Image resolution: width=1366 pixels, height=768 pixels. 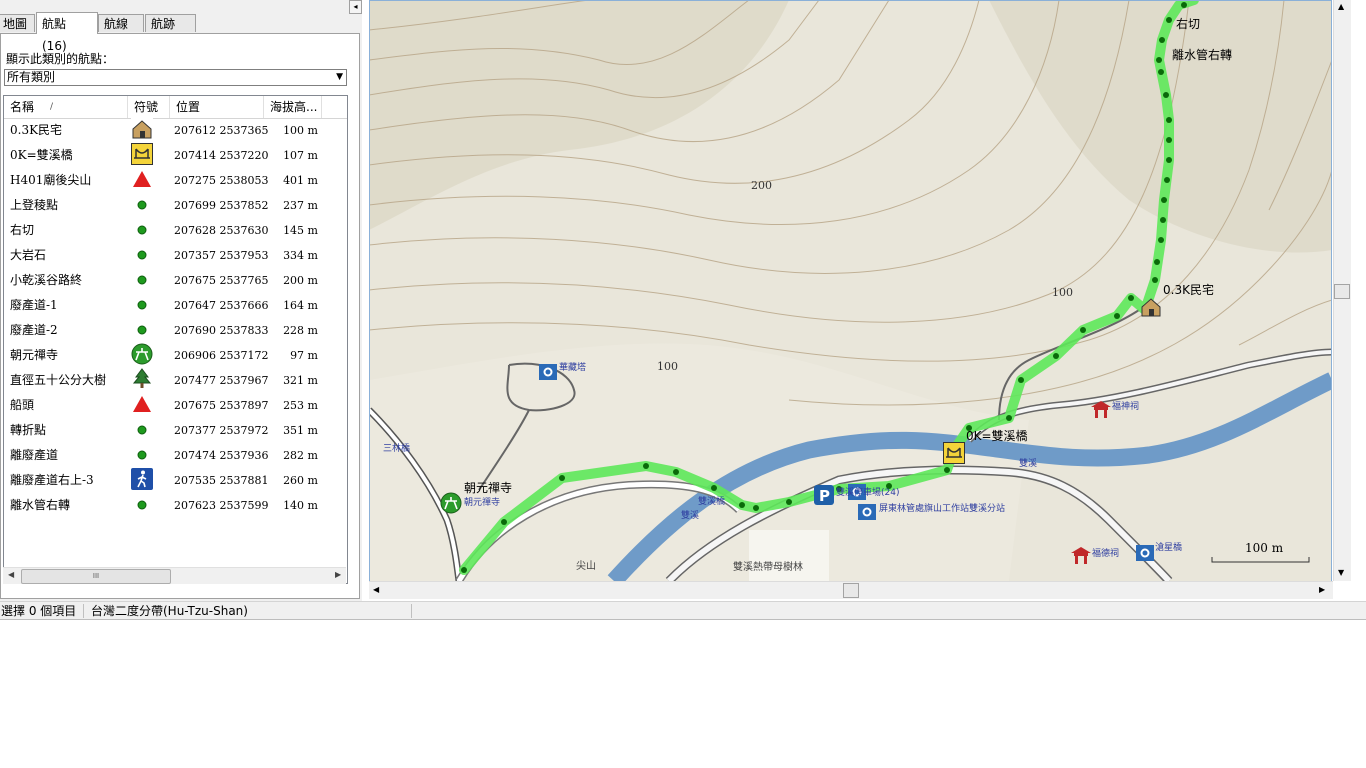 What do you see at coordinates (175, 205) in the screenshot?
I see `table-row: 上登稜點 207699 2537852 237 m` at bounding box center [175, 205].